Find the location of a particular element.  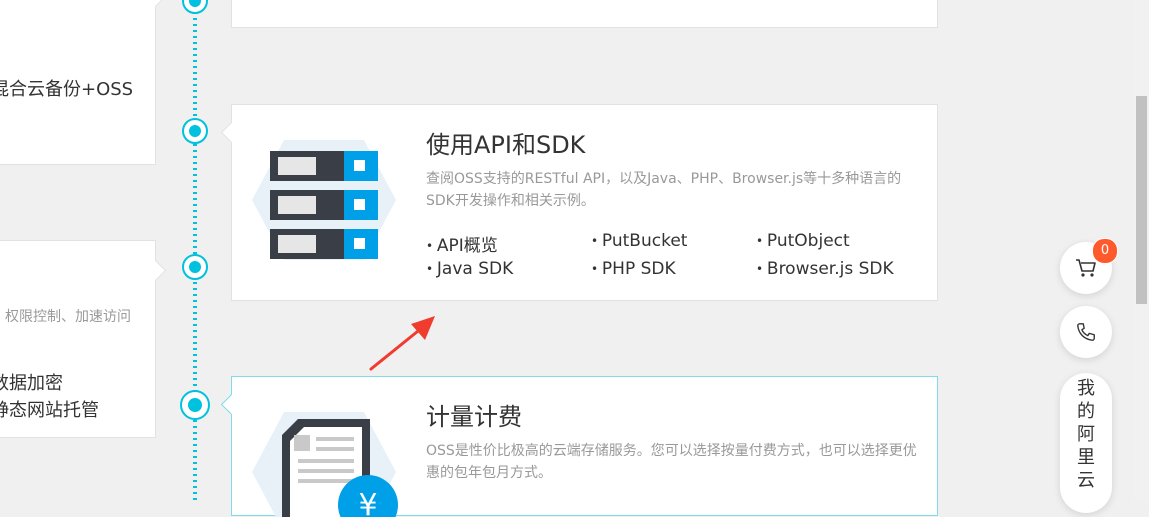

phone-button is located at coordinates (1086, 332).